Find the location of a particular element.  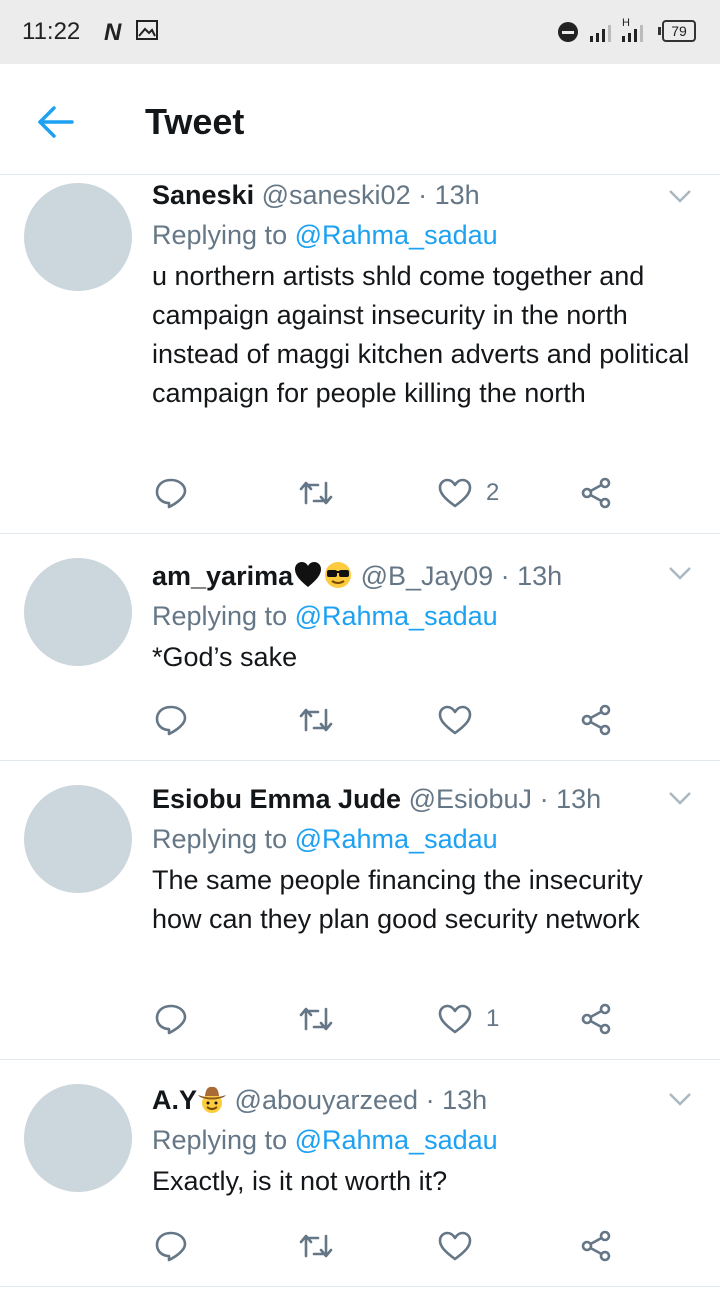

app-bar: Tweet is located at coordinates (360, 119).